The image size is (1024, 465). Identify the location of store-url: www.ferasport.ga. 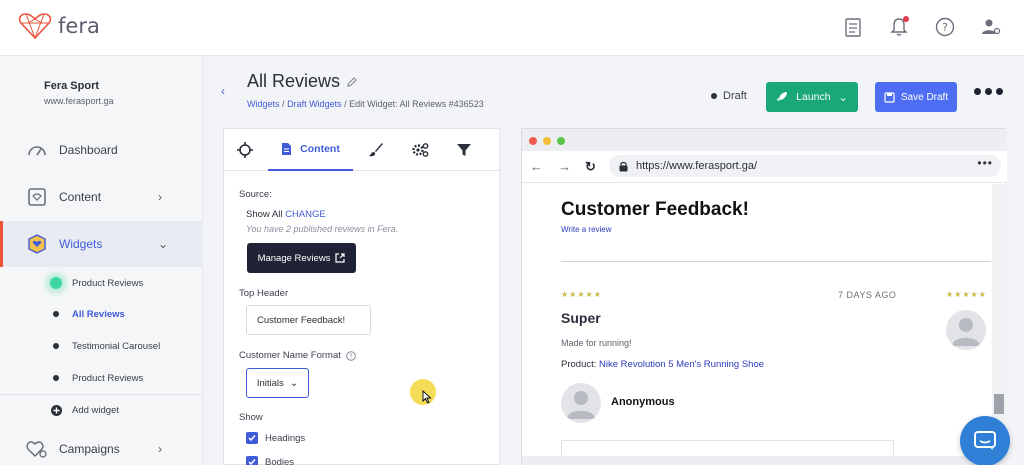
(79, 101).